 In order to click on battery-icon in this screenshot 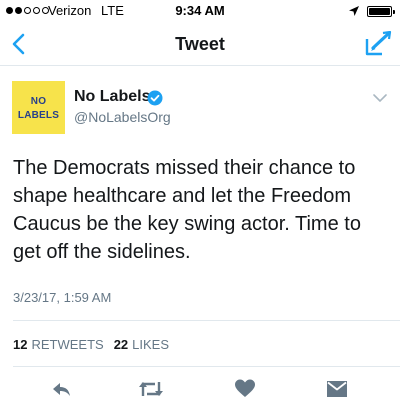, I will do `click(381, 11)`.